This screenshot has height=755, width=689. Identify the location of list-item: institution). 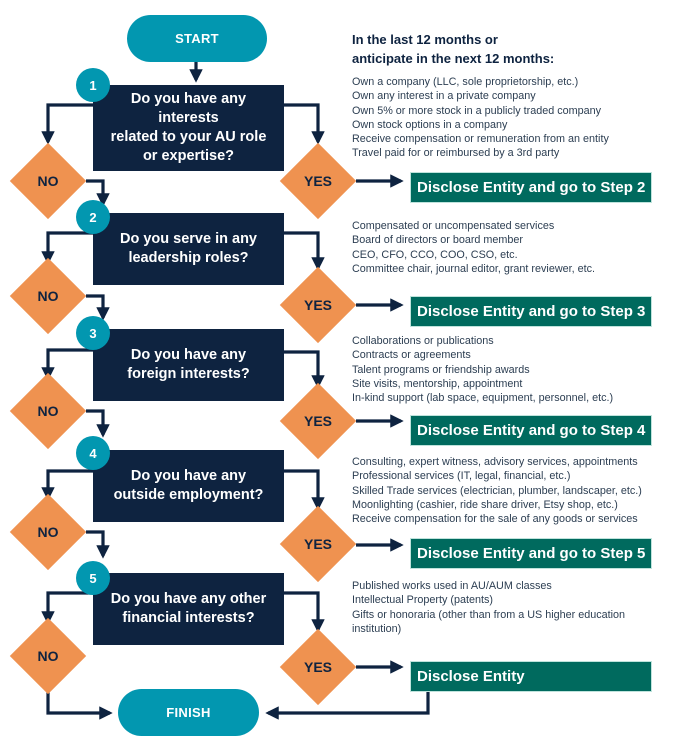
(377, 628).